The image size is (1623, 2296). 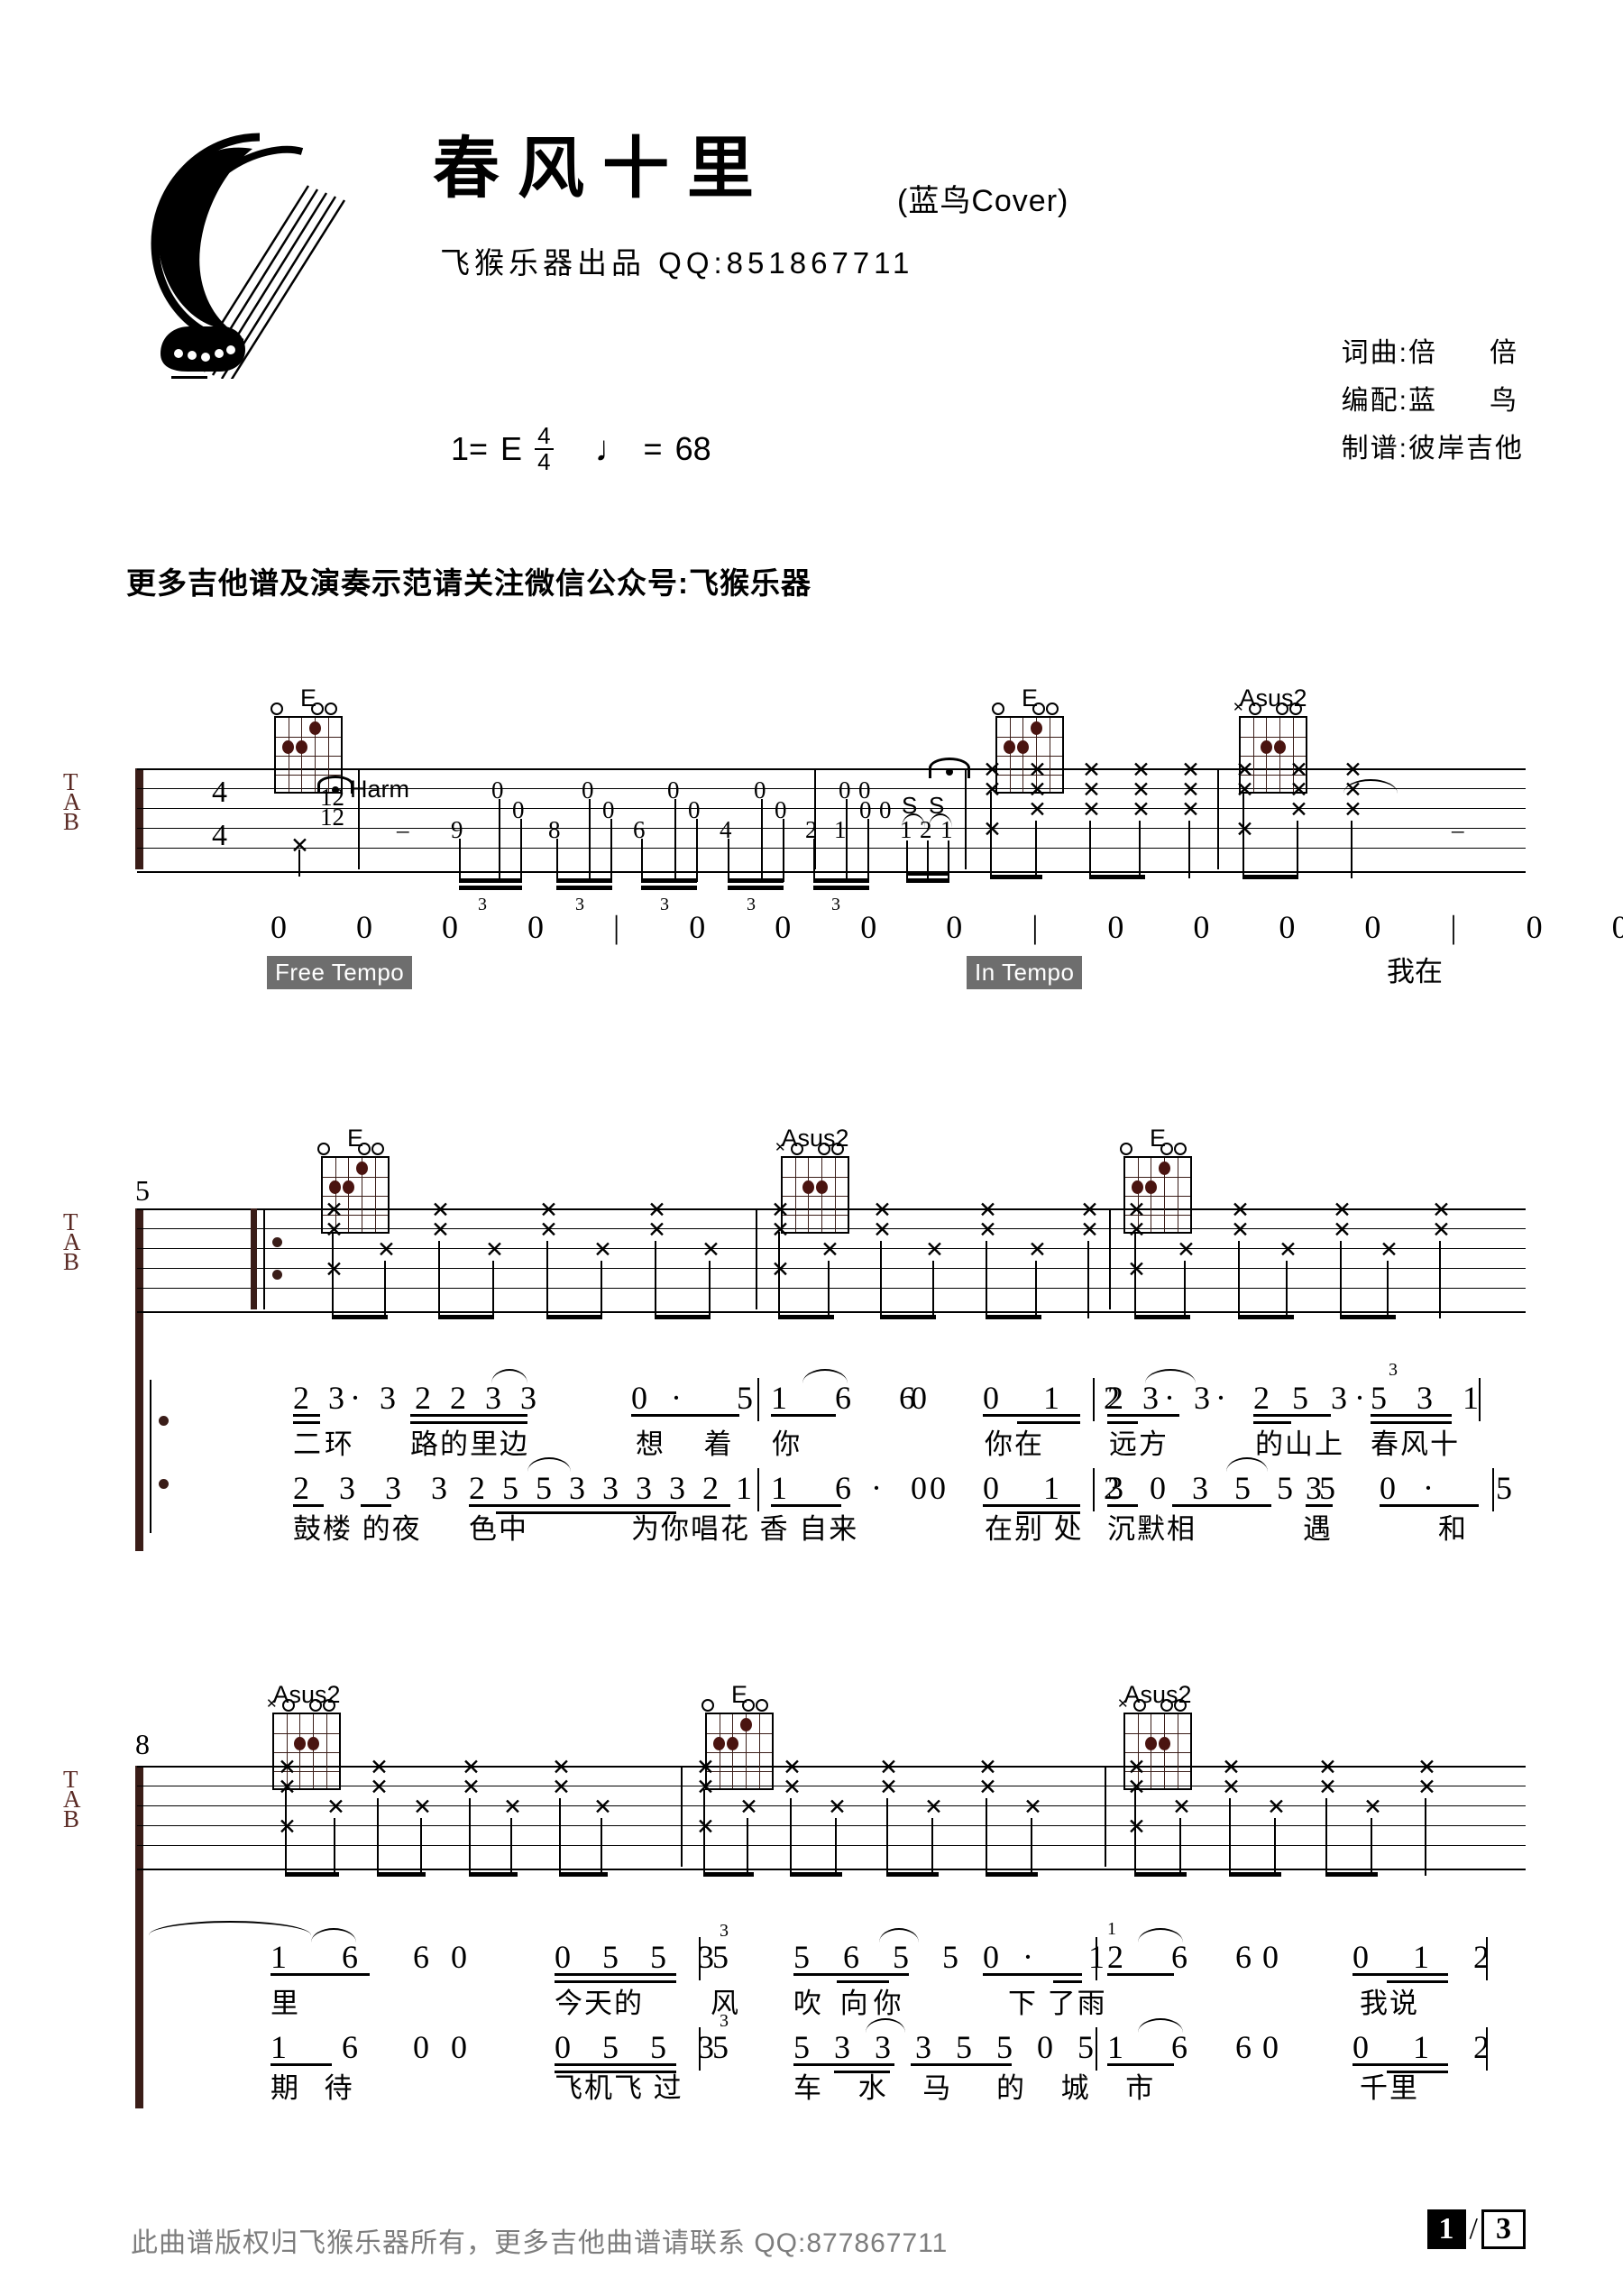 What do you see at coordinates (1374, 401) in the screenshot?
I see `credit-label: 编配:` at bounding box center [1374, 401].